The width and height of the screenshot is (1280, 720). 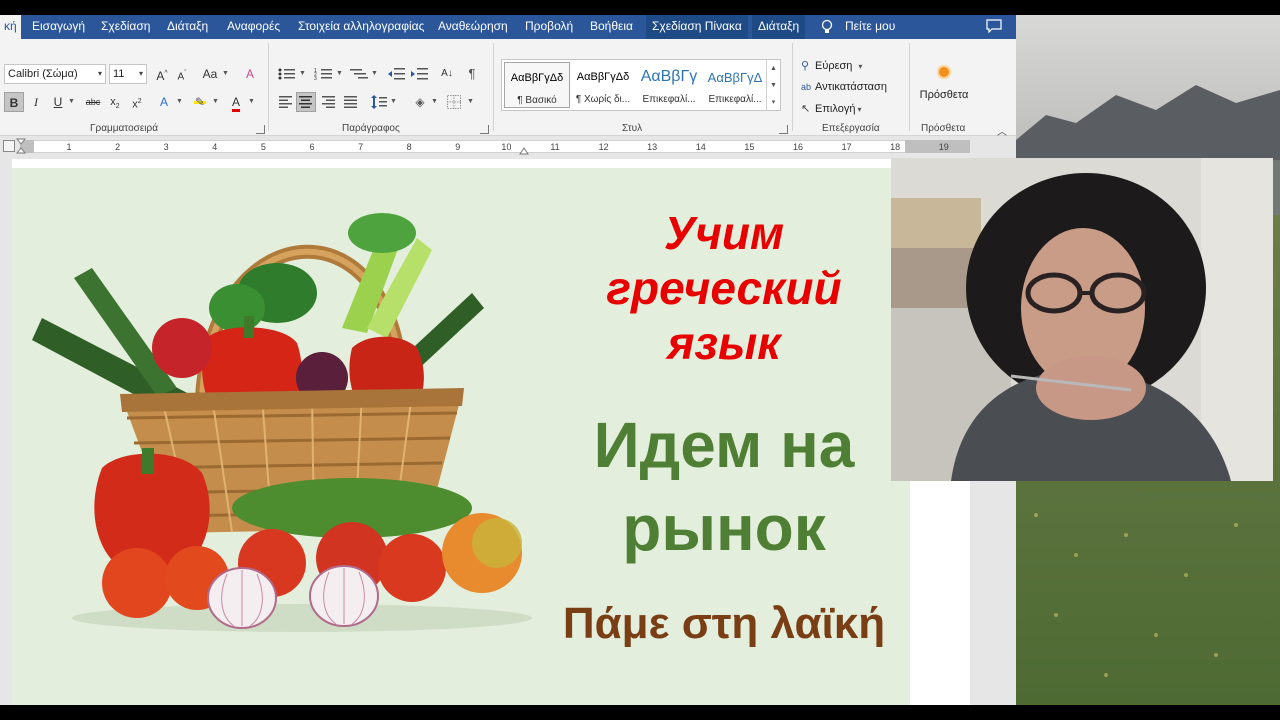 What do you see at coordinates (125, 27) in the screenshot?
I see `tab-design: Σχεδίαση` at bounding box center [125, 27].